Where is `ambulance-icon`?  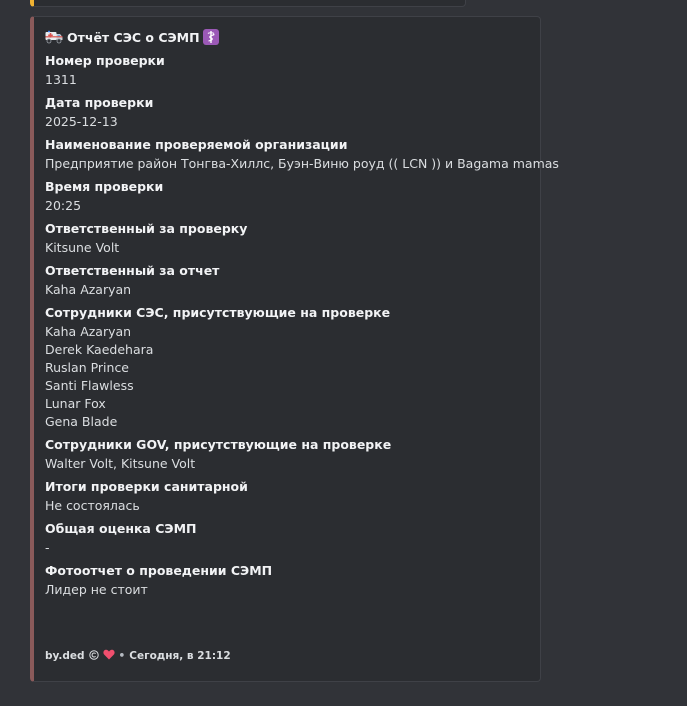
ambulance-icon is located at coordinates (54, 37).